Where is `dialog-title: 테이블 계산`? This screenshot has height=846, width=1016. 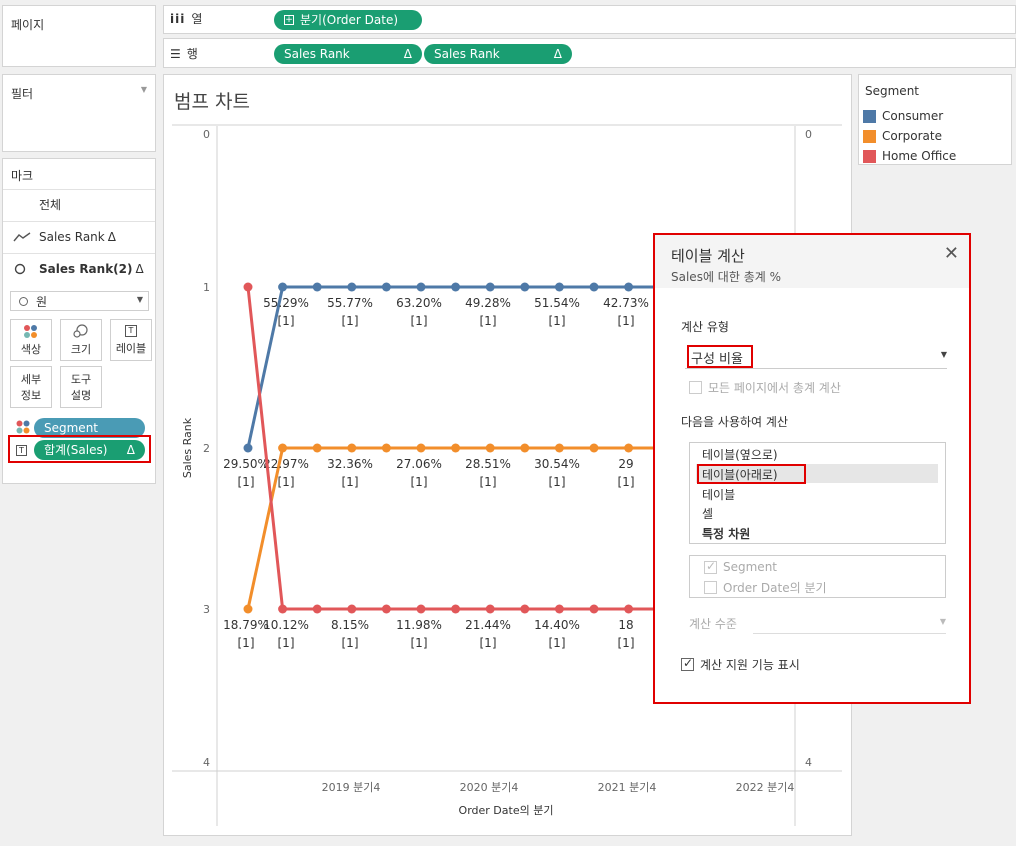 dialog-title: 테이블 계산 is located at coordinates (708, 256).